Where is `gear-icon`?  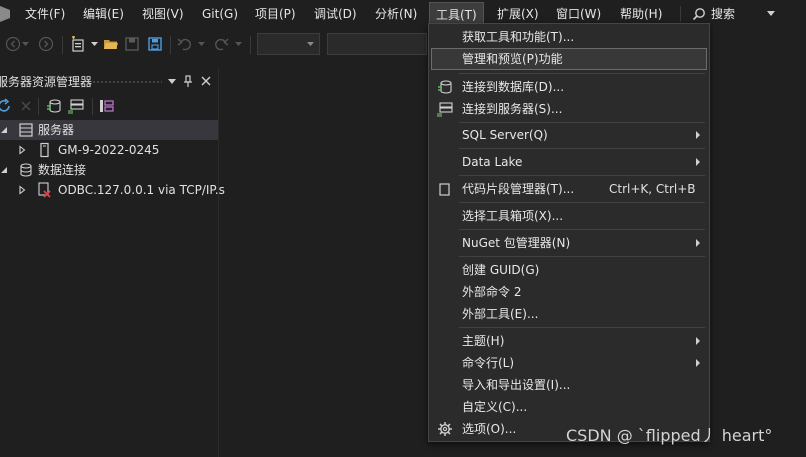 gear-icon is located at coordinates (445, 429).